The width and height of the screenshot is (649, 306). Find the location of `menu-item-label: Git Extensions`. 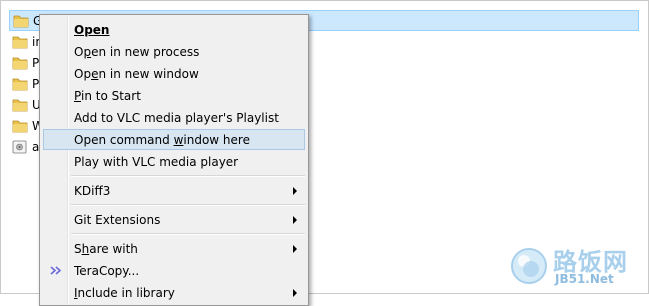

menu-item-label: Git Extensions is located at coordinates (117, 219).